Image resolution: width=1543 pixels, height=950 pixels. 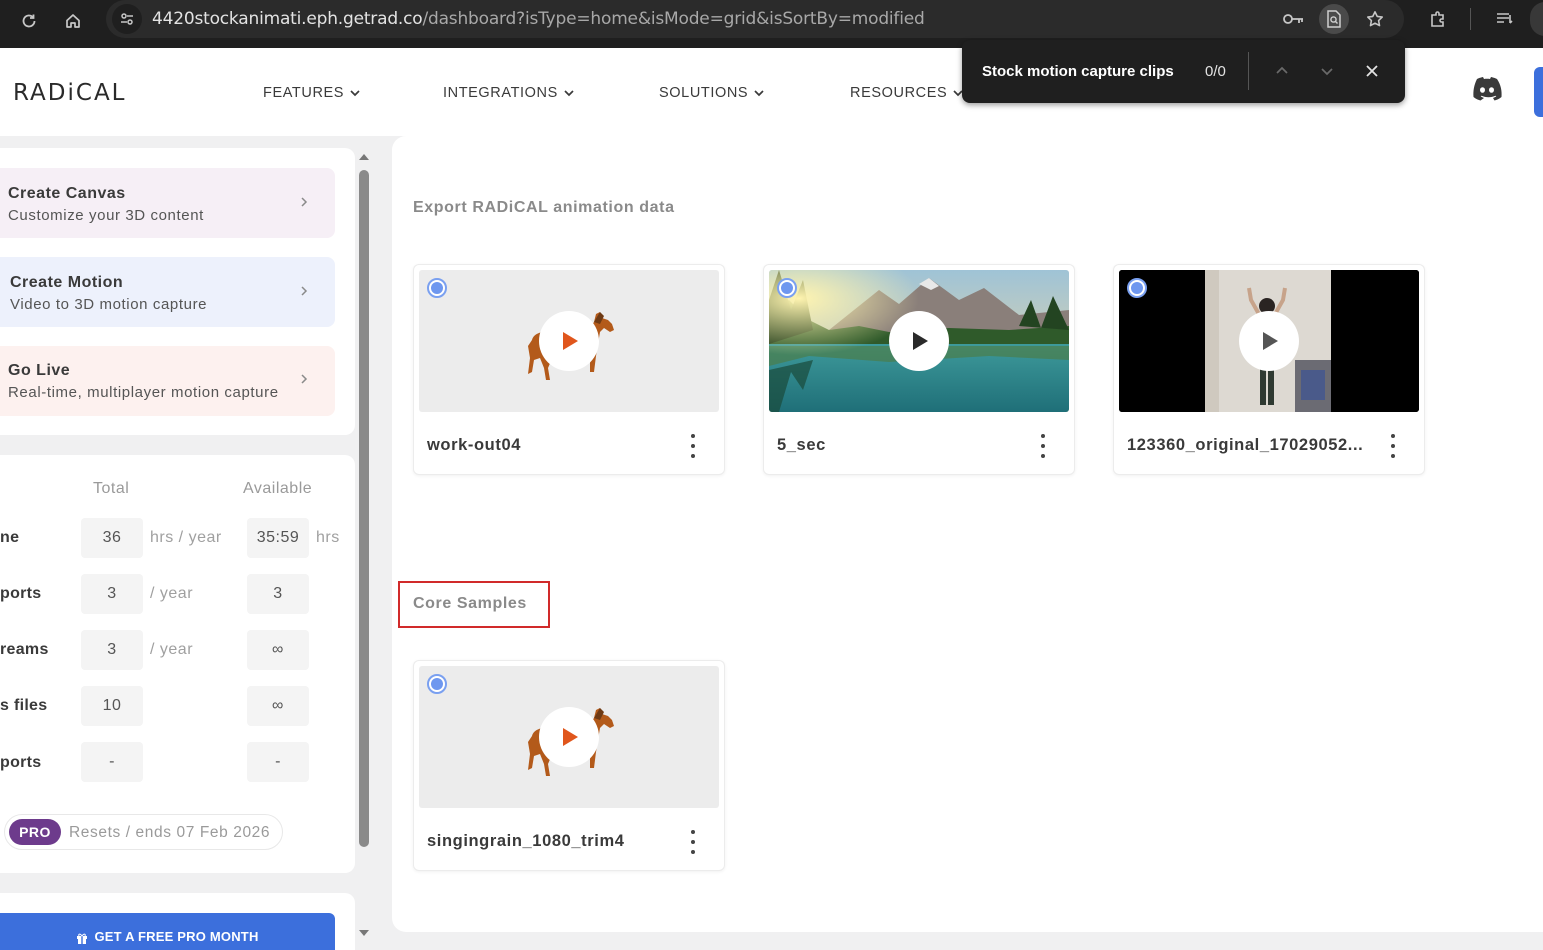 What do you see at coordinates (24, 705) in the screenshot?
I see `usage-row-label: s files` at bounding box center [24, 705].